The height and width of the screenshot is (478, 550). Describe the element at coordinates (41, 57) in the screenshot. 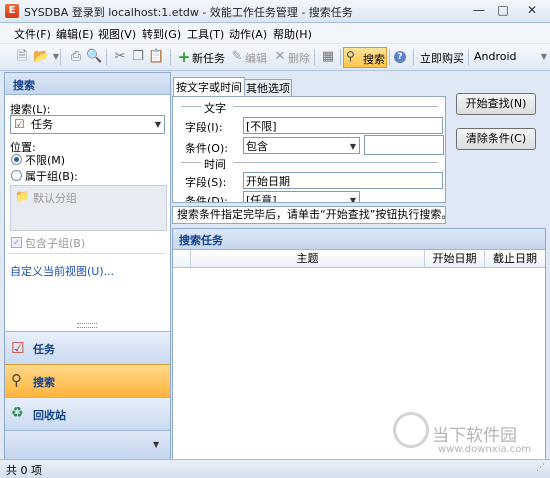

I see `open-folder-icon: 📂` at that location.